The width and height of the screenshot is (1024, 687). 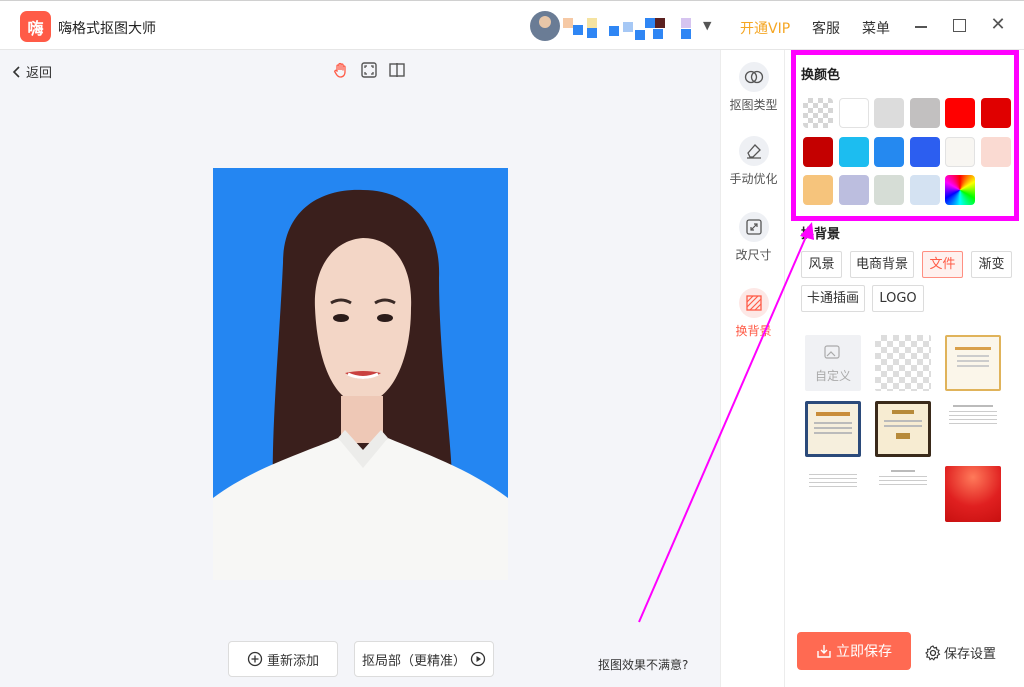 What do you see at coordinates (369, 70) in the screenshot?
I see `fit-screen-icon` at bounding box center [369, 70].